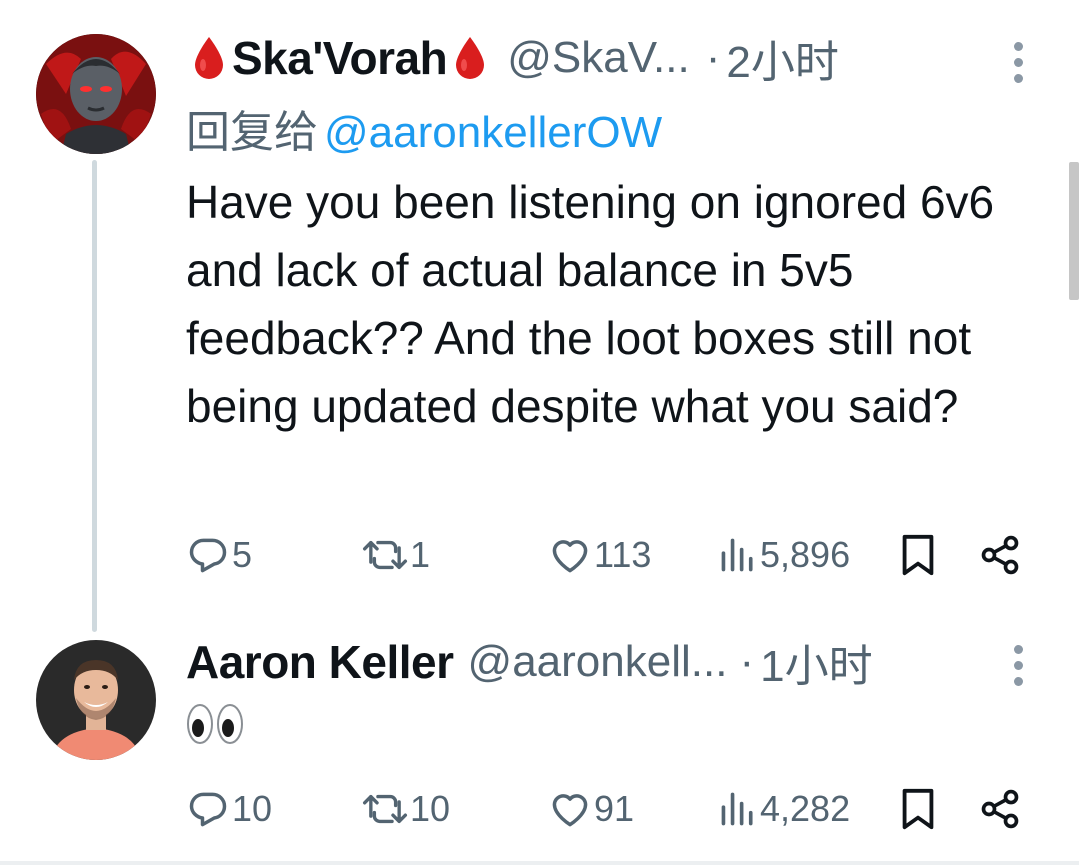 This screenshot has width=1079, height=865. Describe the element at coordinates (229, 809) in the screenshot. I see `reply-button: 10` at that location.